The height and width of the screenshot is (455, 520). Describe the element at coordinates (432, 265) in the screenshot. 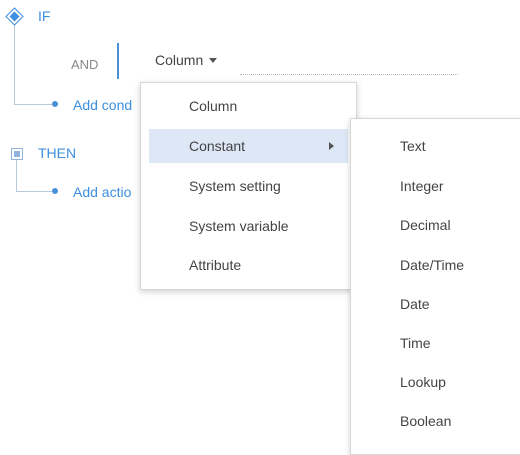

I see `submenu-item-label: Date/Time` at that location.